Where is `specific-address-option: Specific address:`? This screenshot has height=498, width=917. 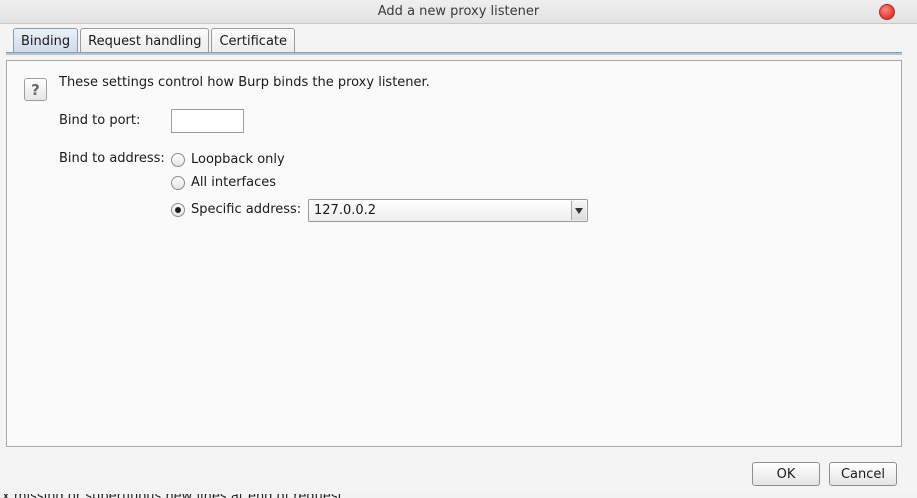
specific-address-option: Specific address: is located at coordinates (236, 209).